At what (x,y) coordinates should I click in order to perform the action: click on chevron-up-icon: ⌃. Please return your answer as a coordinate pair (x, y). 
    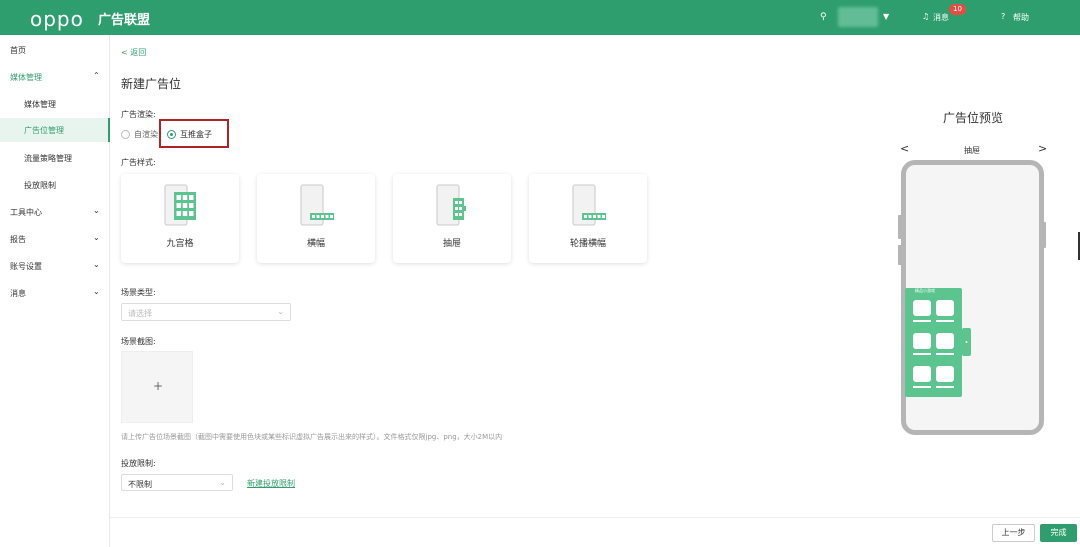
    Looking at the image, I should click on (96, 75).